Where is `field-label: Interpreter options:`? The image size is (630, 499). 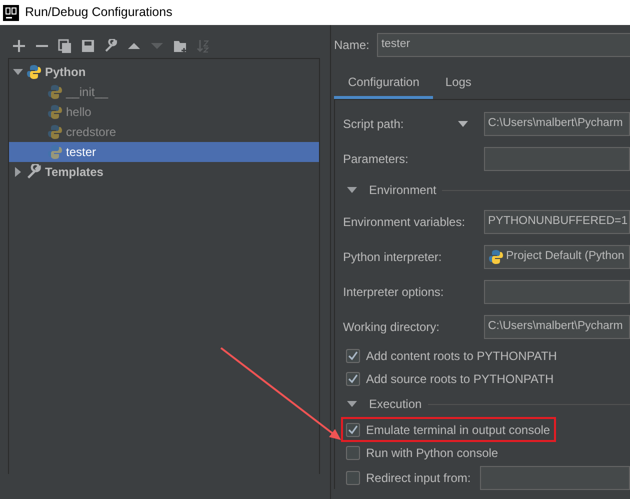
field-label: Interpreter options: is located at coordinates (393, 292).